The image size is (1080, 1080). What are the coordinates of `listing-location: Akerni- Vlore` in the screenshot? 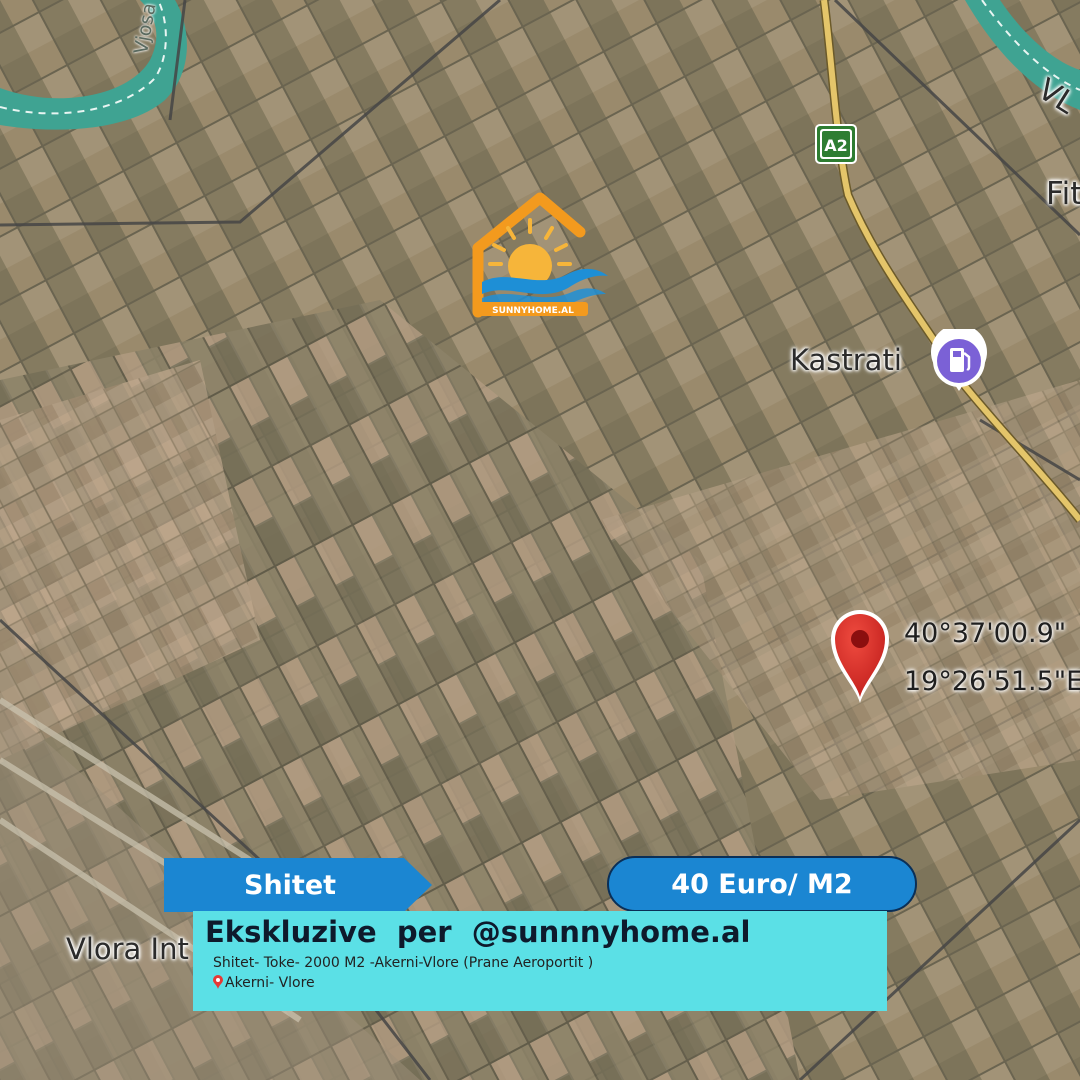 It's located at (264, 983).